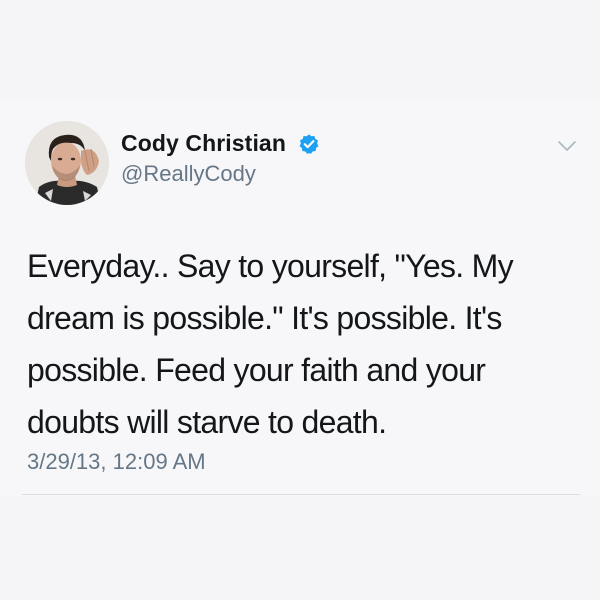 The width and height of the screenshot is (600, 600). I want to click on avatar-photo, so click(67, 163).